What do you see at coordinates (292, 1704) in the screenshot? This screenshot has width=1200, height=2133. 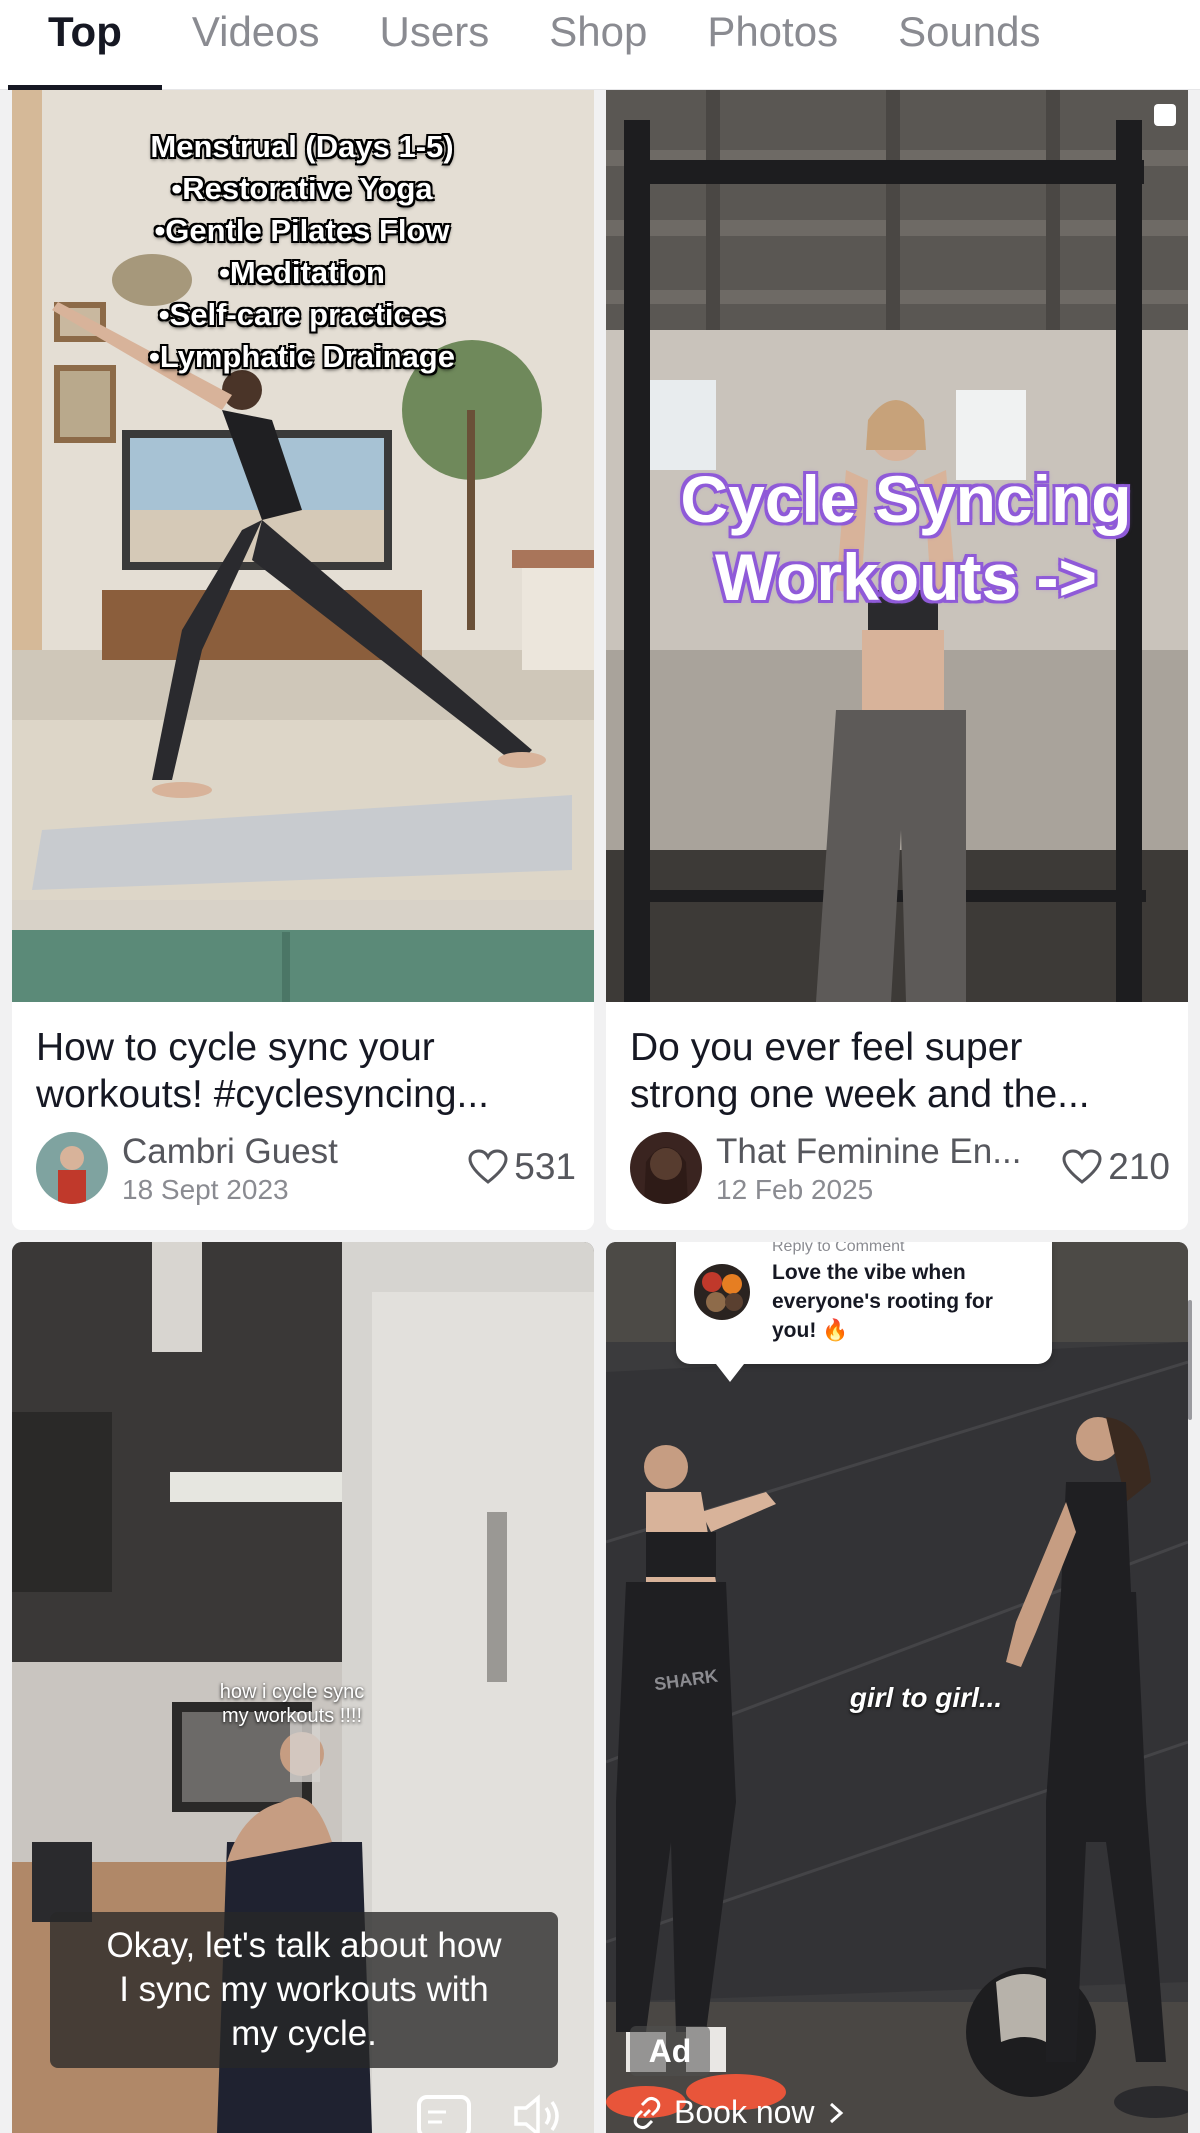 I see `video-overlay-text: how i cycle sync my workouts !!!!` at bounding box center [292, 1704].